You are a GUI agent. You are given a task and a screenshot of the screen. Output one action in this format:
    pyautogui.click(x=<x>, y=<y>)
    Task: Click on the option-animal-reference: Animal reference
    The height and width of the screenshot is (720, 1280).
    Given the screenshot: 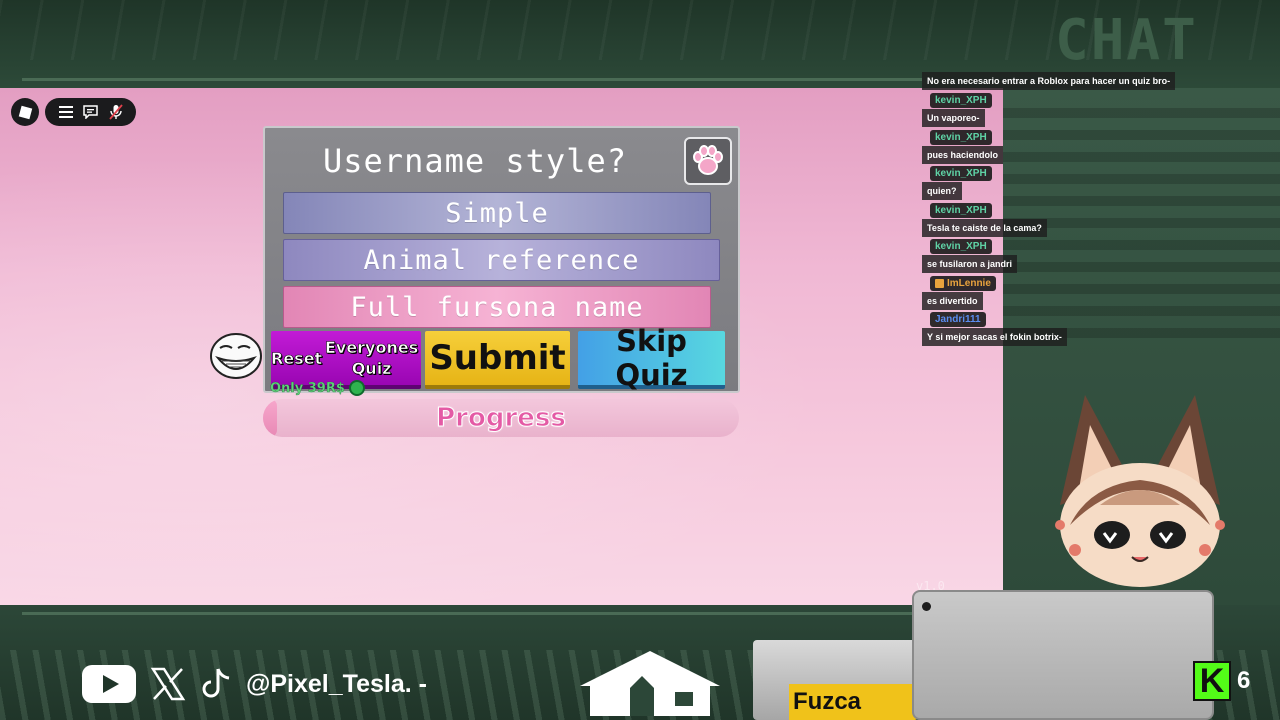 What is the action you would take?
    pyautogui.click(x=501, y=260)
    